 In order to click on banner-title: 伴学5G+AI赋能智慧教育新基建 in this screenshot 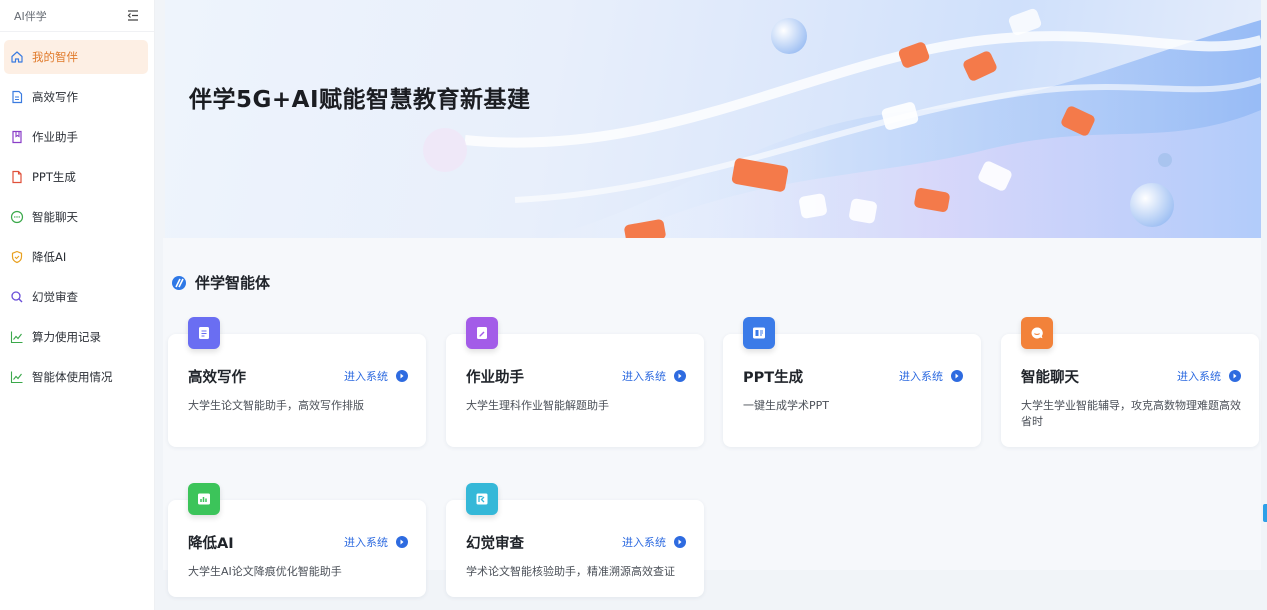, I will do `click(360, 100)`.